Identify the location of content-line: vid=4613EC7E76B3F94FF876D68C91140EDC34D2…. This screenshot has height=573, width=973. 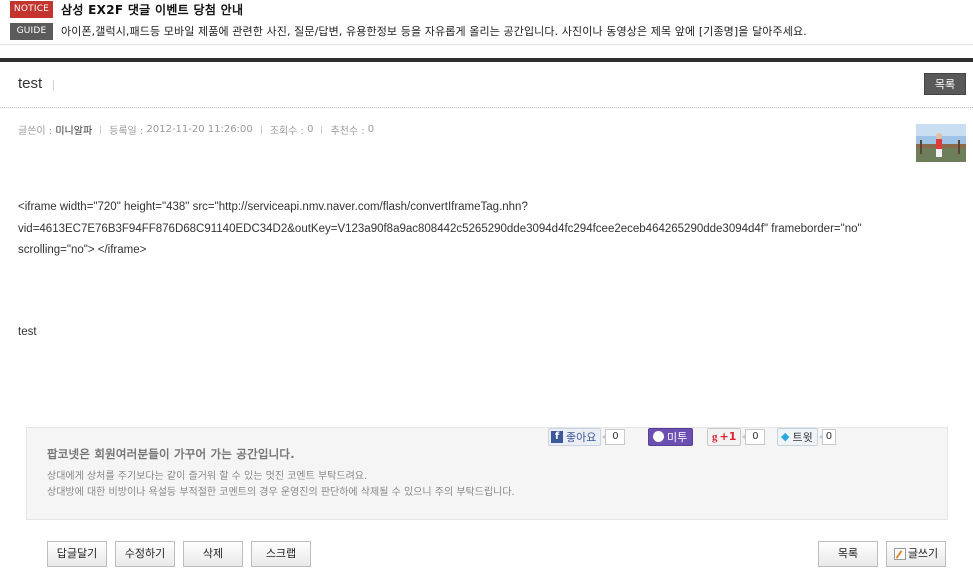
(440, 228).